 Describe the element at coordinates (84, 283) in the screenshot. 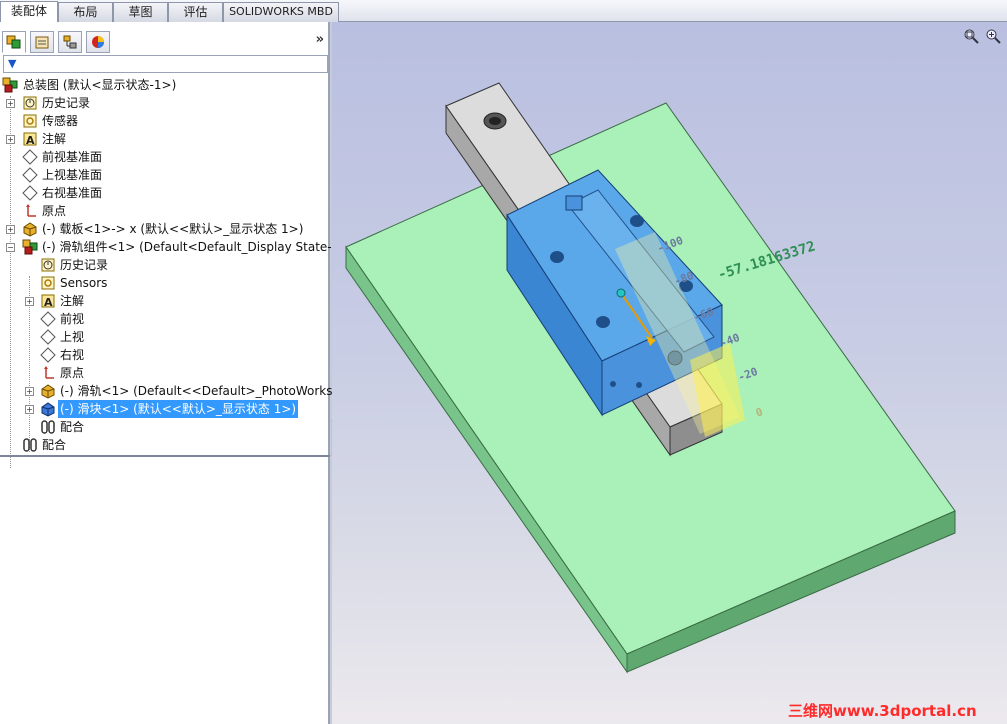

I see `tree-item-label: Sensors` at that location.